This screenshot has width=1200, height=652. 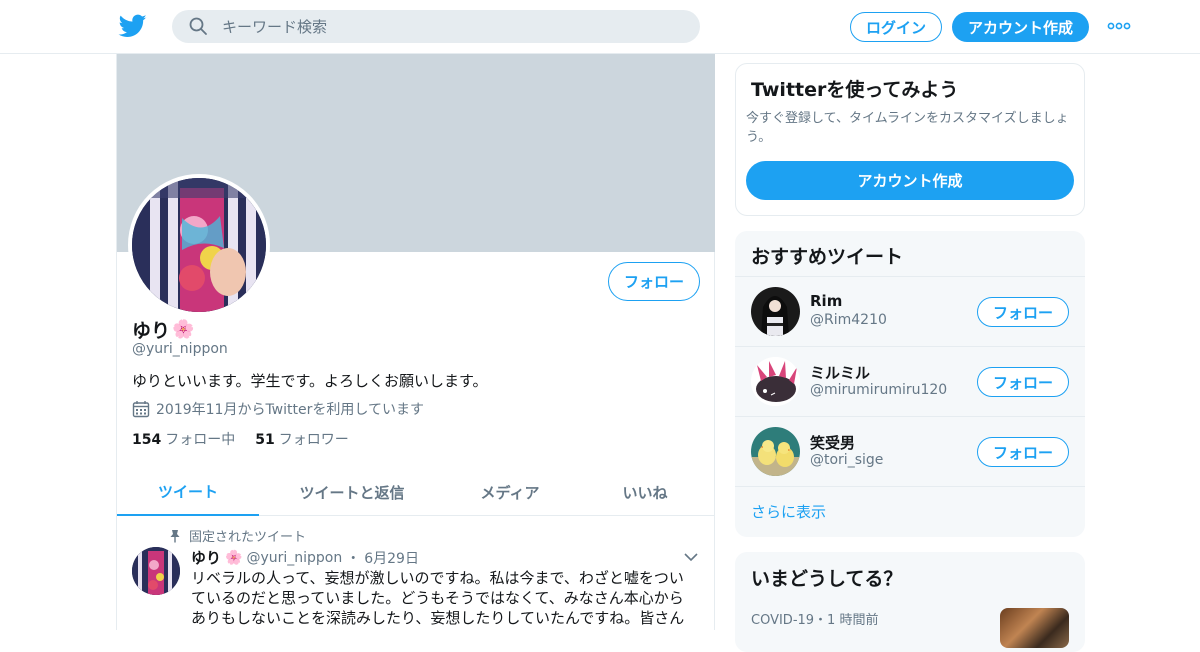 I want to click on profile-tabs: ツイート ツイートと返信 メディア いいね, so click(x=416, y=492).